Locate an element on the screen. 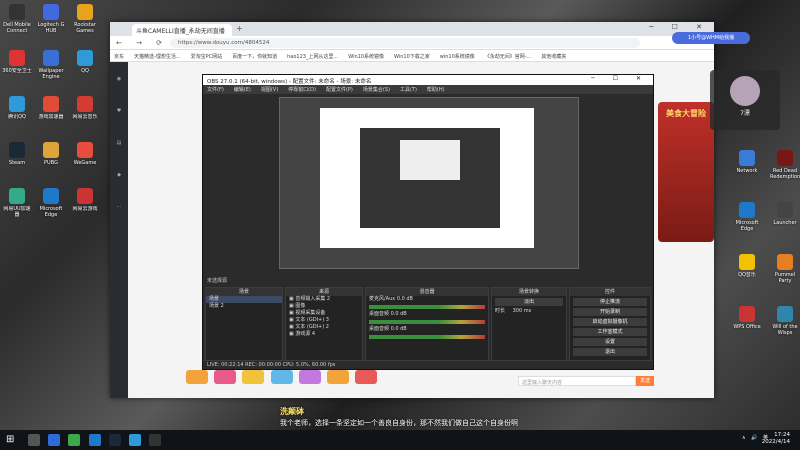 The width and height of the screenshot is (800, 450). game-icon: ◆ is located at coordinates (119, 181).